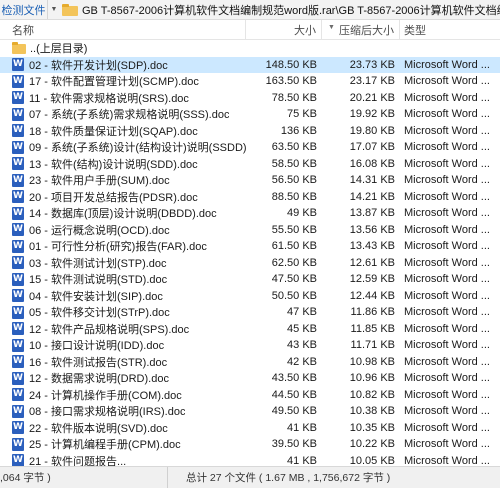 The width and height of the screenshot is (500, 488). What do you see at coordinates (123, 48) in the screenshot?
I see `parent-directory-cell: ..(上层目录)` at bounding box center [123, 48].